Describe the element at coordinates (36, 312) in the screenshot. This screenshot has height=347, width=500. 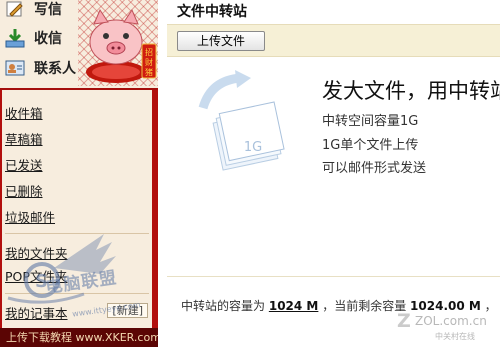
I see `notebook-link: 我的记事本` at that location.